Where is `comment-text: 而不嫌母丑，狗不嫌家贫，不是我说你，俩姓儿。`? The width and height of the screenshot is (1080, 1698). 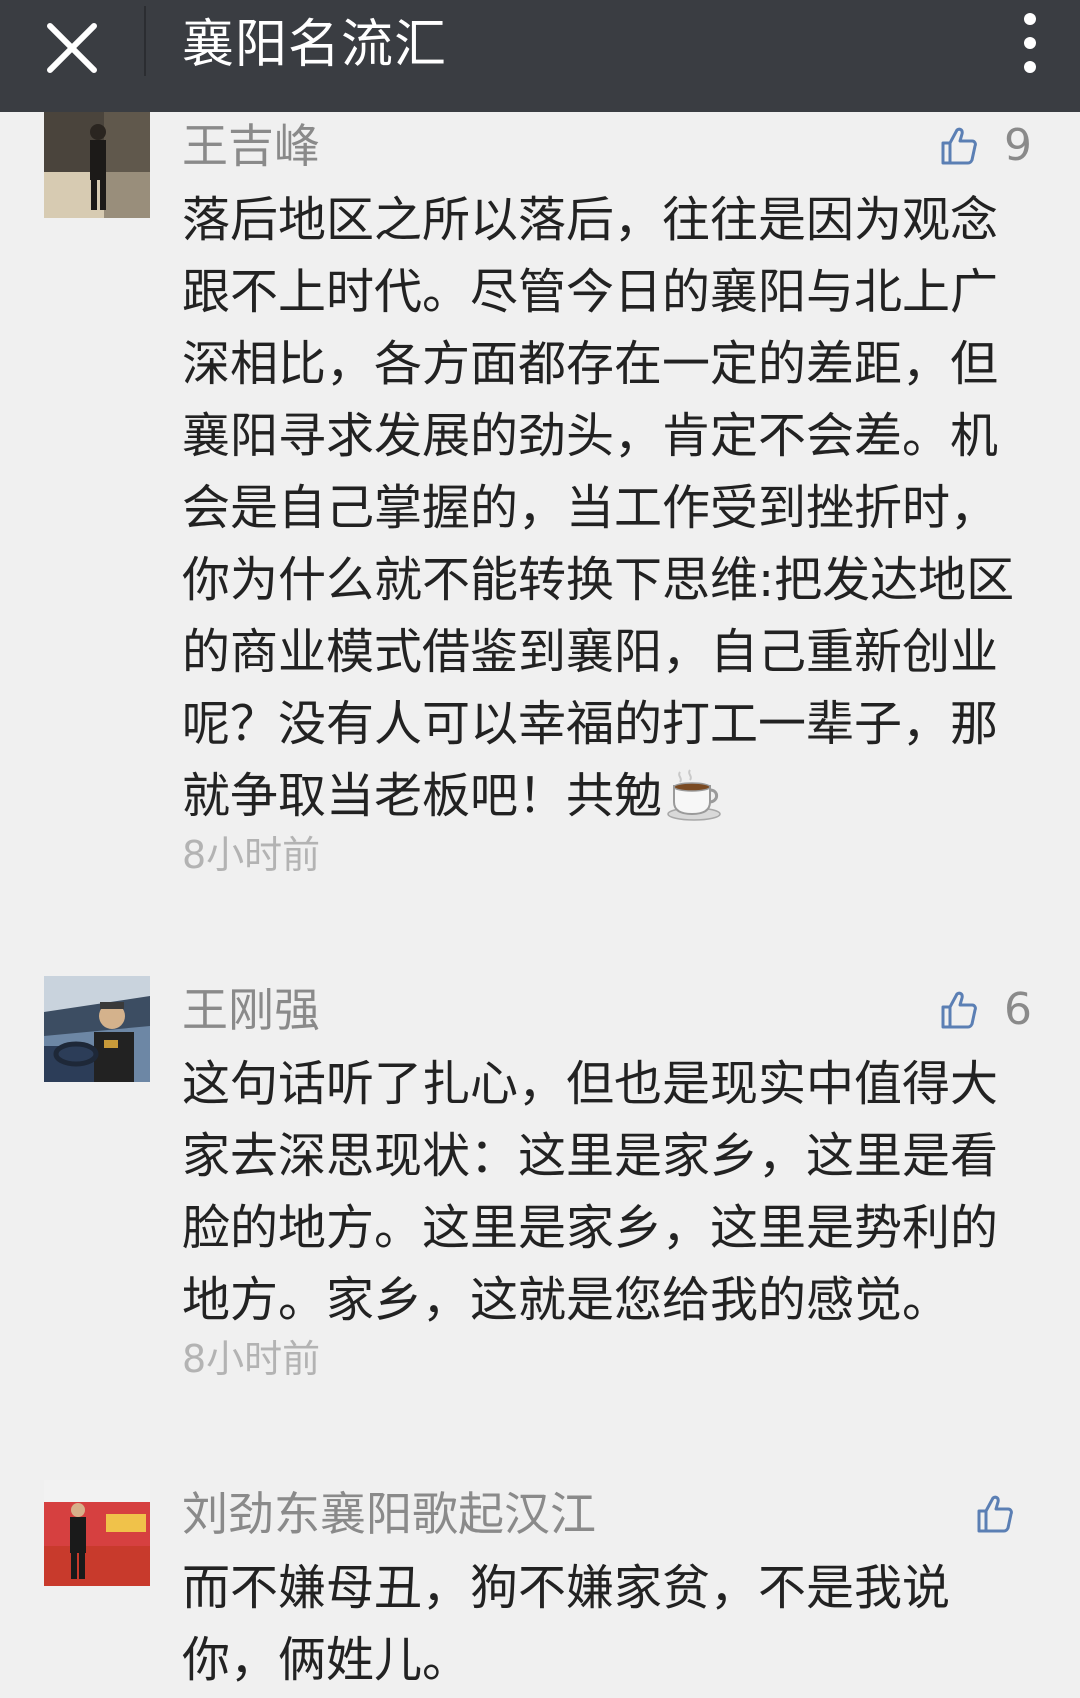 comment-text: 而不嫌母丑，狗不嫌家贫，不是我说你，俩姓儿。 is located at coordinates (577, 1624).